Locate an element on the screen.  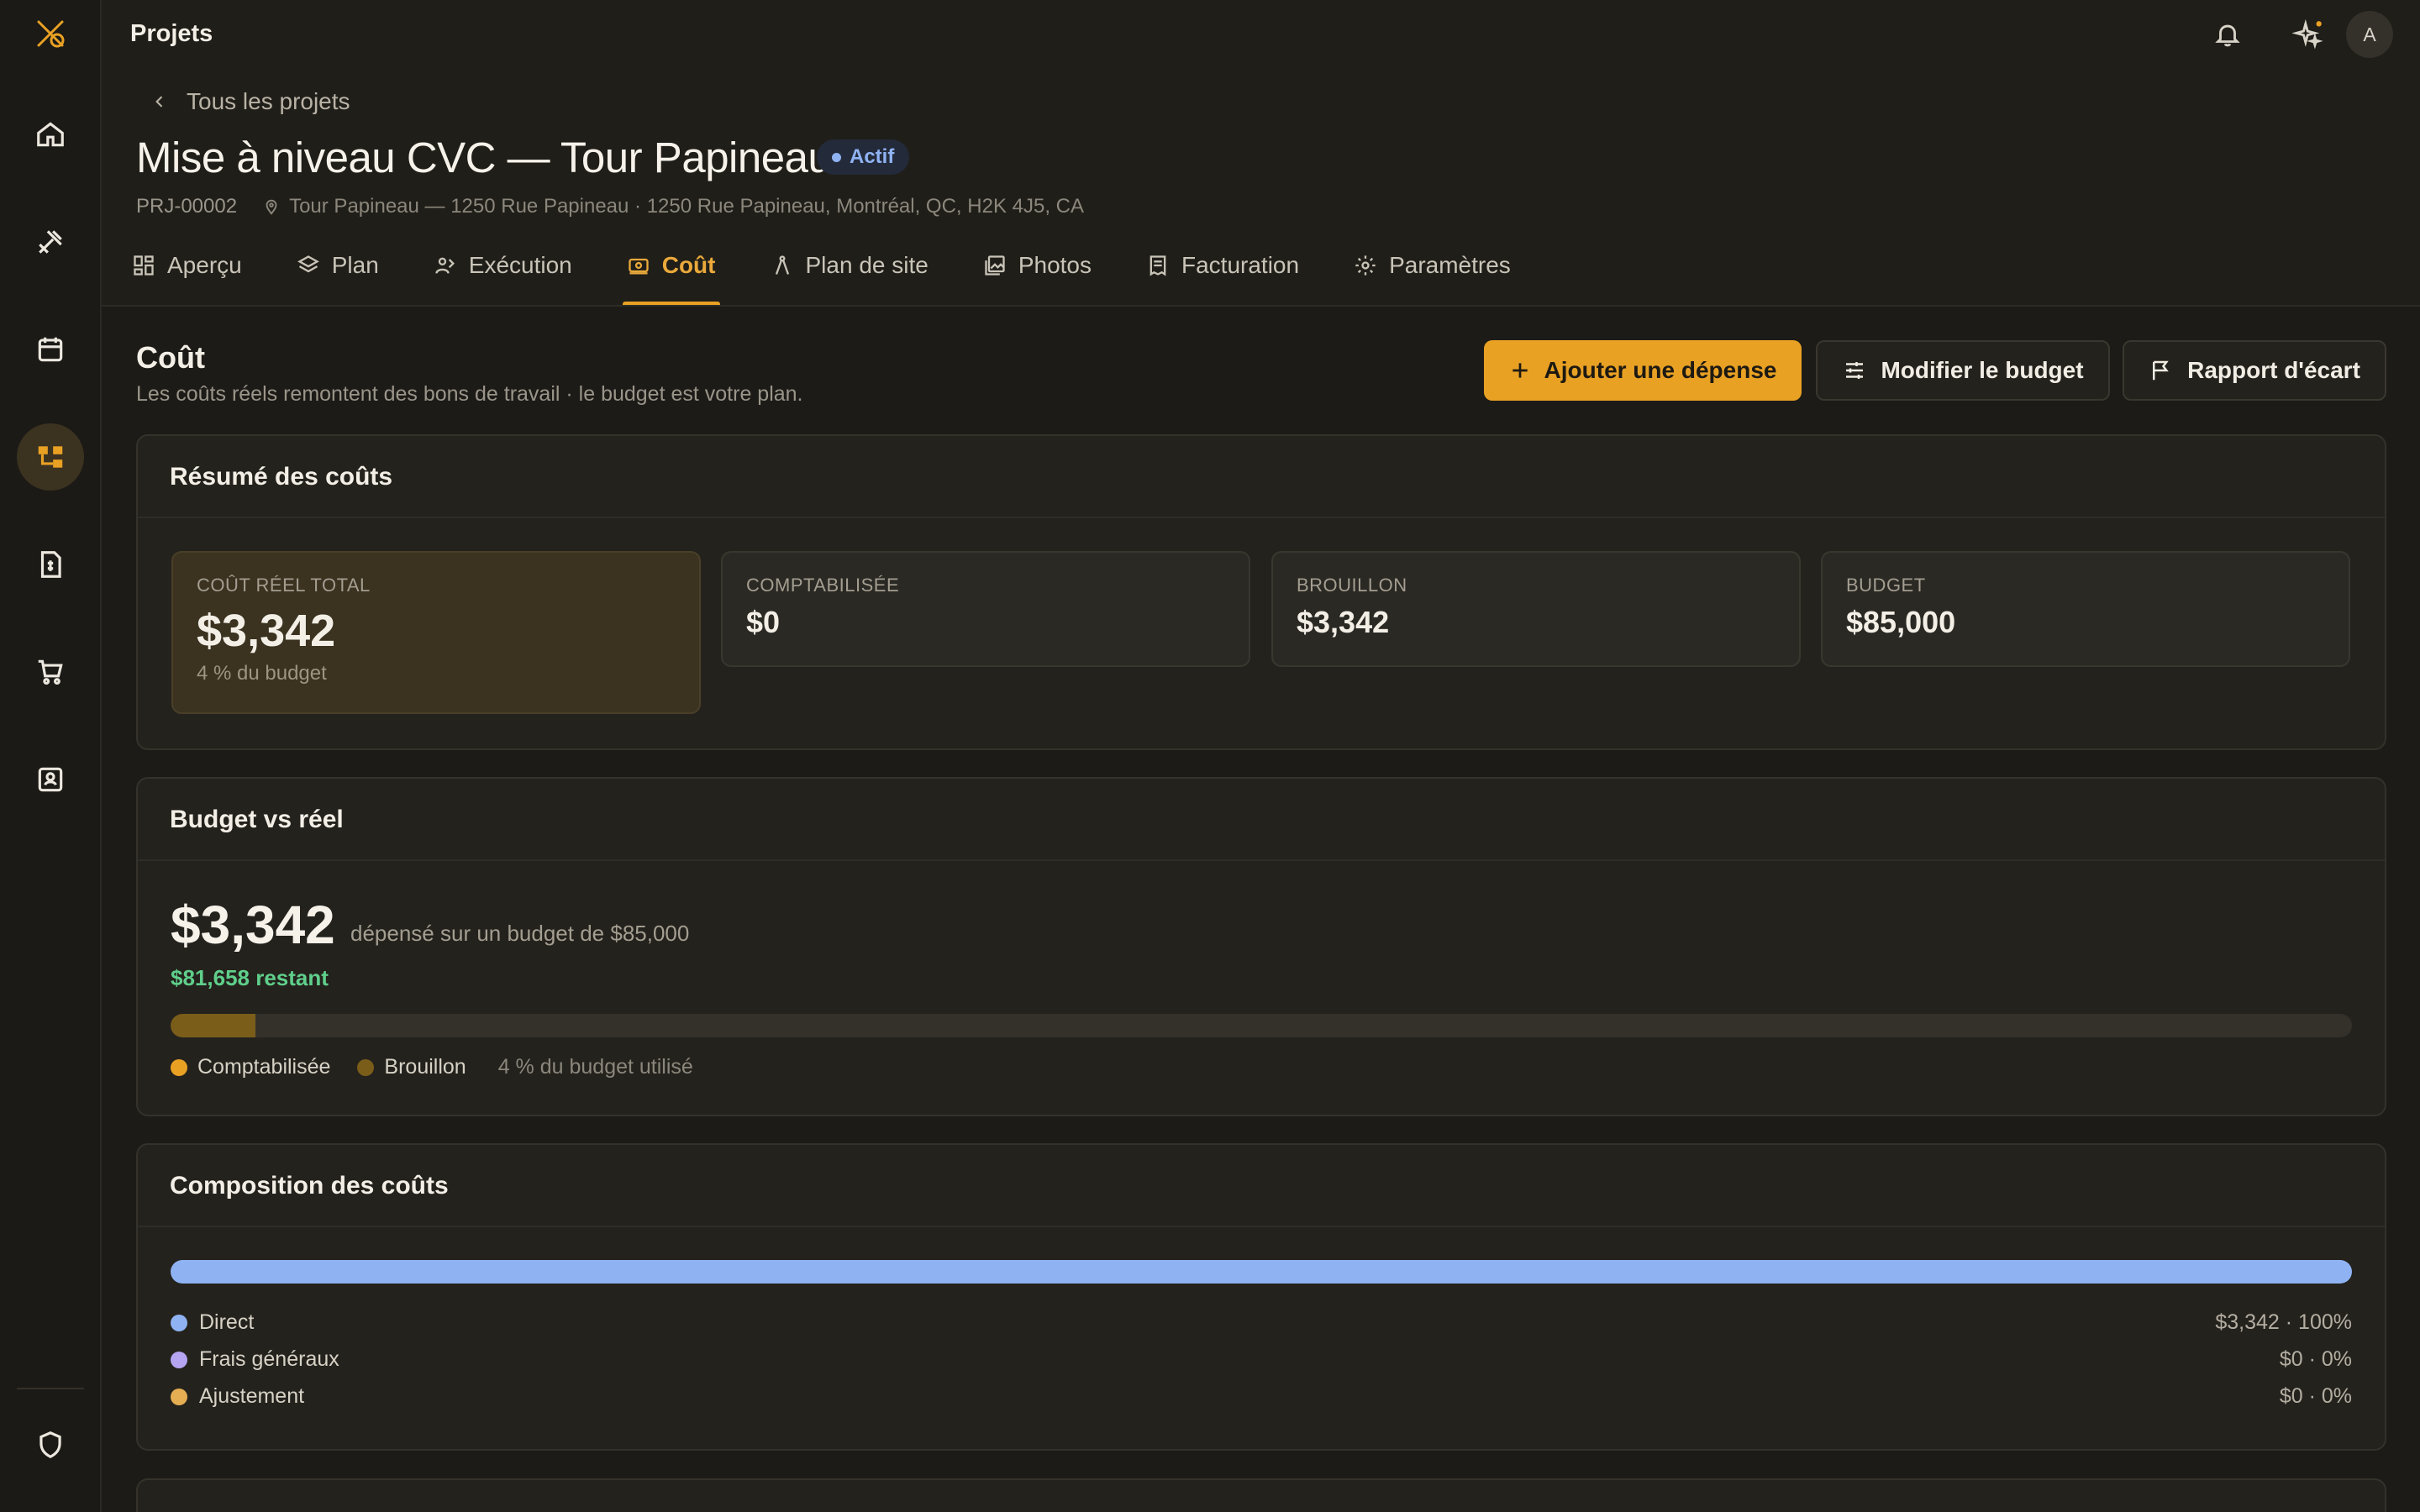
sparkle-icon is located at coordinates (2308, 34).